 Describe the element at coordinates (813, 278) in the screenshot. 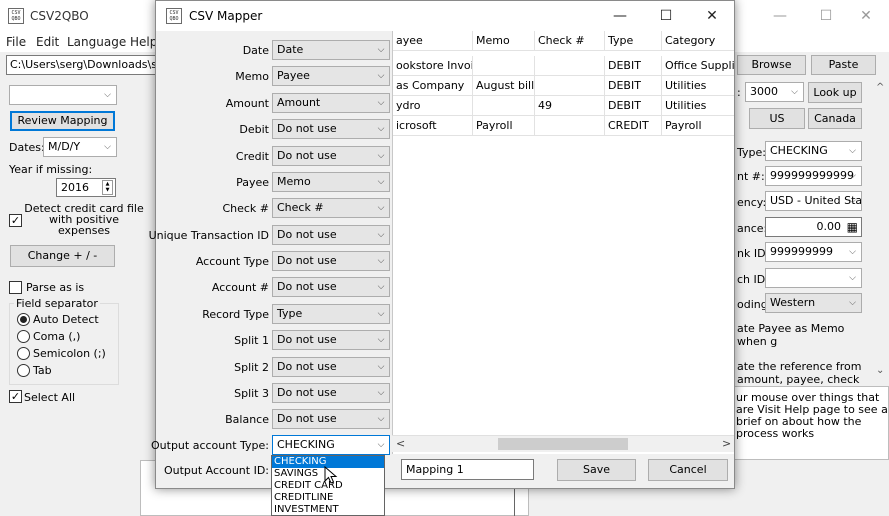

I see `branchid-combo: ⌵` at that location.